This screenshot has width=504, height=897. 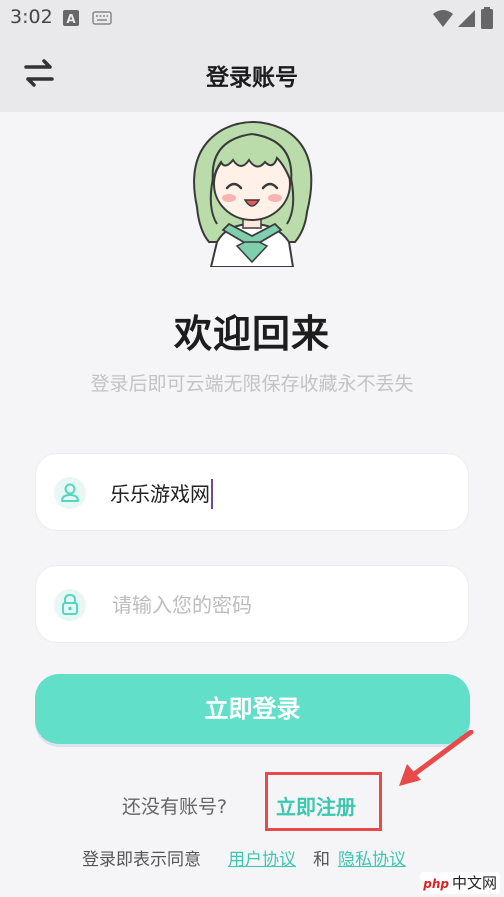 I want to click on password-input, so click(x=272, y=605).